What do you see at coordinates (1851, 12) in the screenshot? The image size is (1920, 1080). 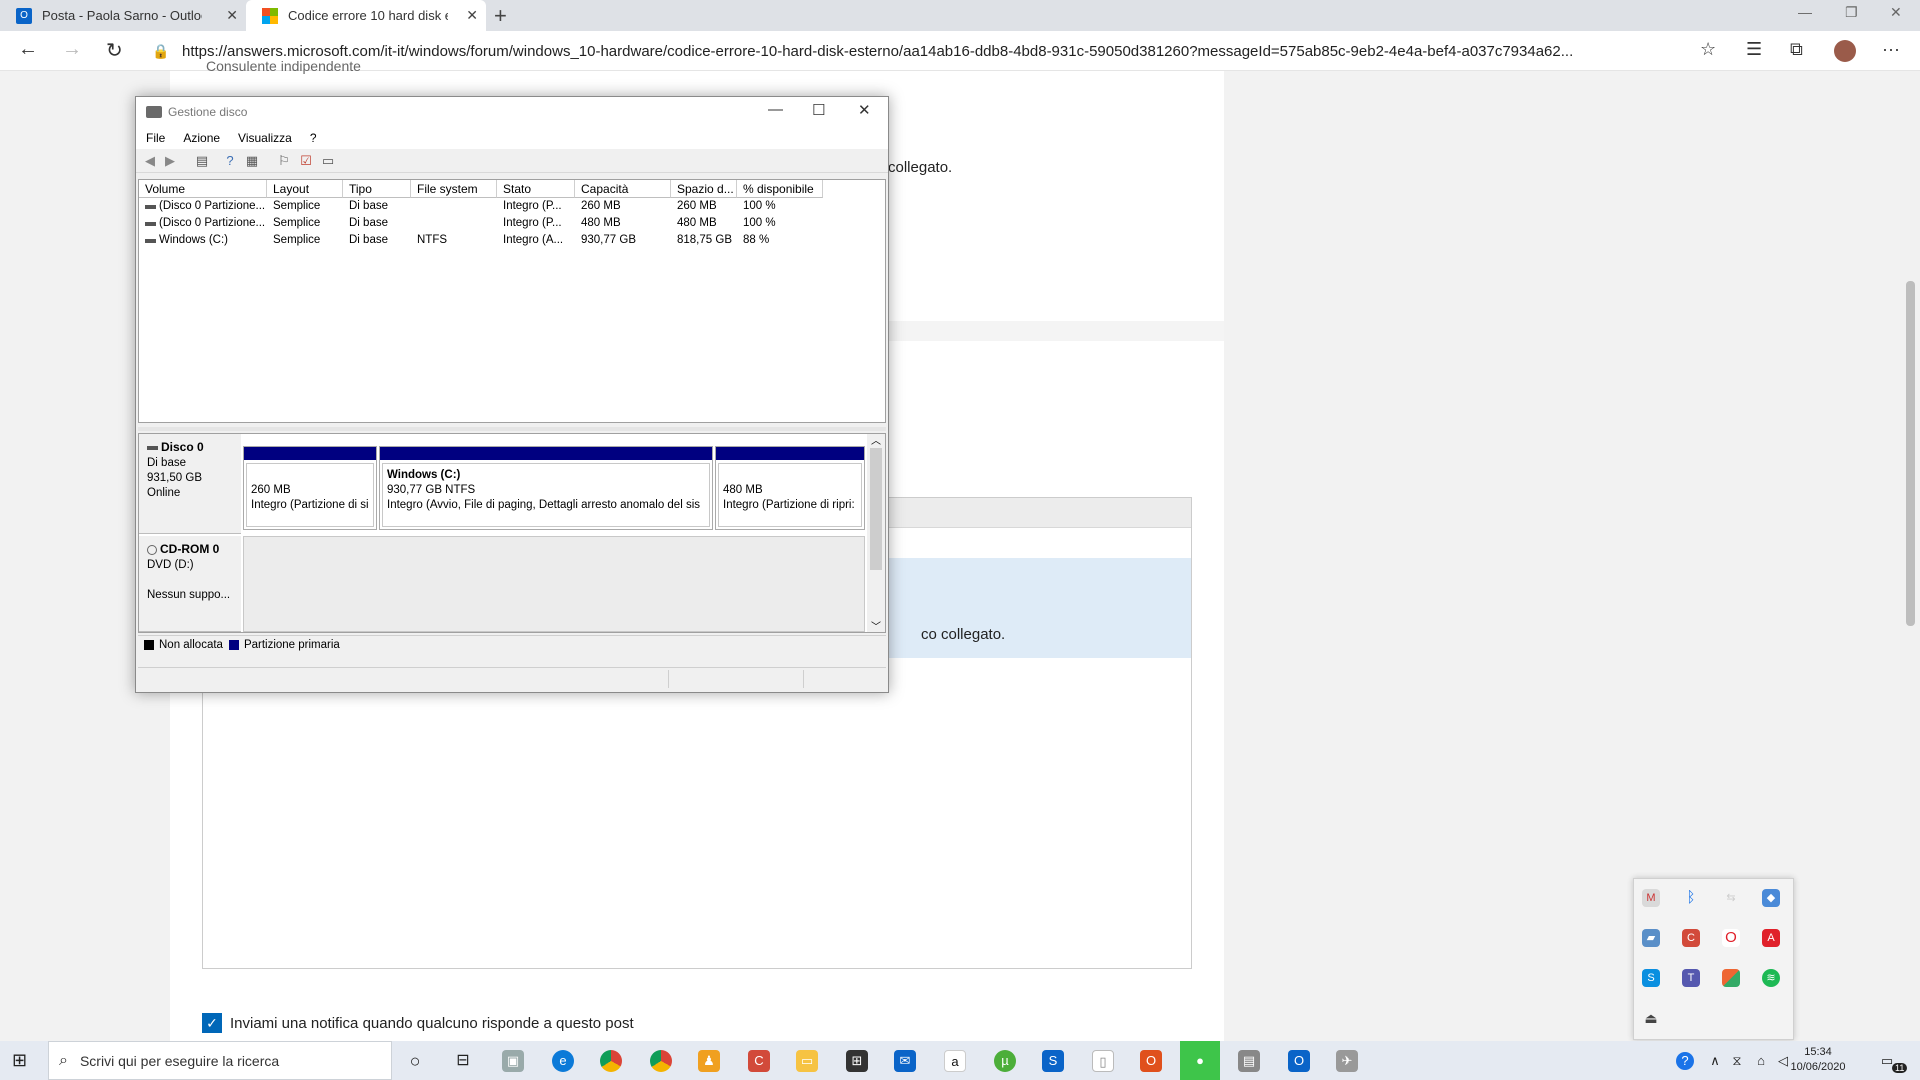 I see `restore-icon: ❐` at bounding box center [1851, 12].